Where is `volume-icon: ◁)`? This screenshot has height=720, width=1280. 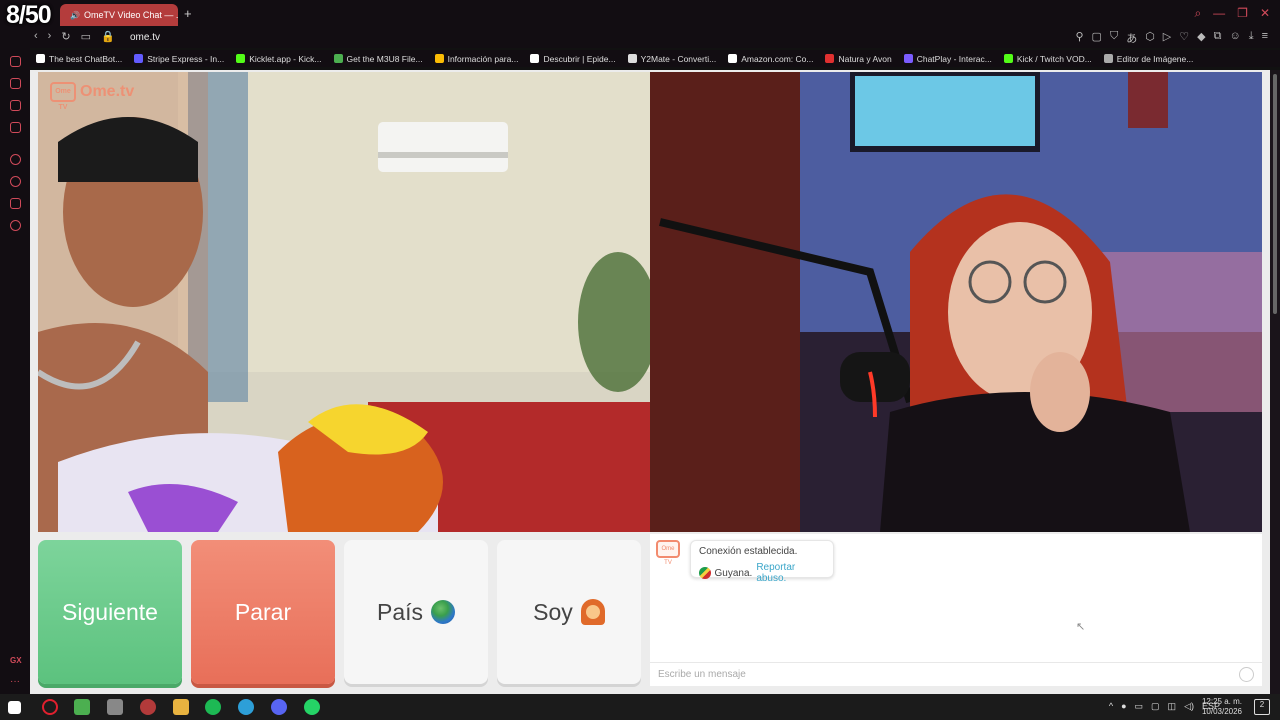
volume-icon: ◁) is located at coordinates (1189, 706).